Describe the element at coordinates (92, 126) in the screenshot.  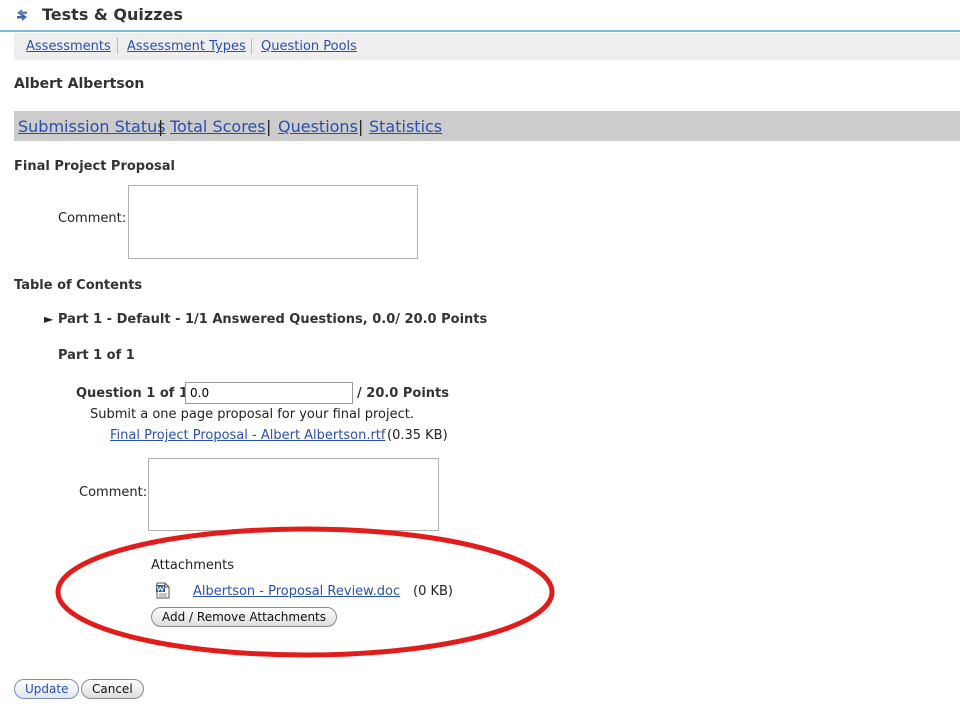
I see `sub-nav-submission-status-link: Submission Status` at that location.